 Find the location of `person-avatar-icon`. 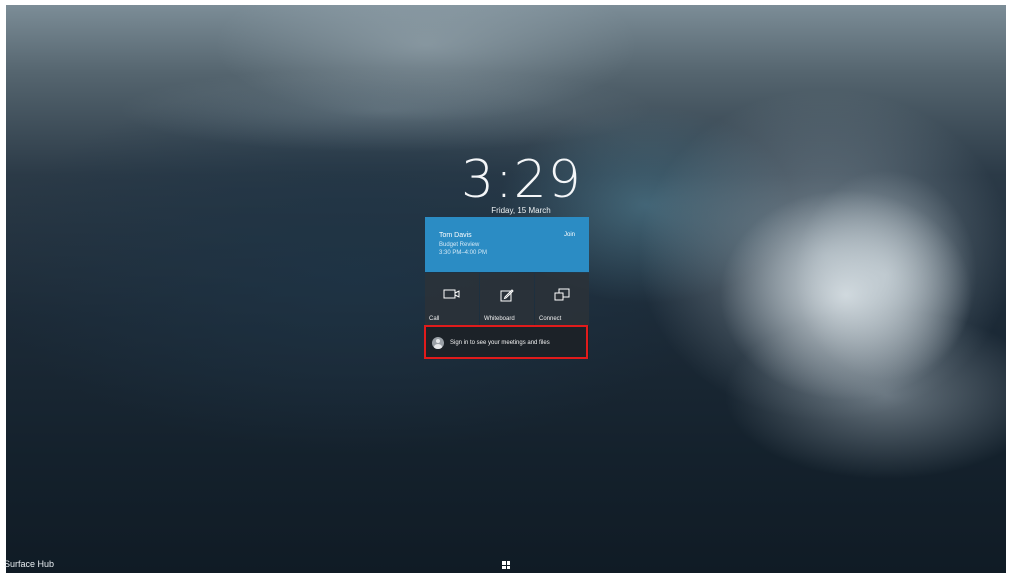

person-avatar-icon is located at coordinates (438, 342).